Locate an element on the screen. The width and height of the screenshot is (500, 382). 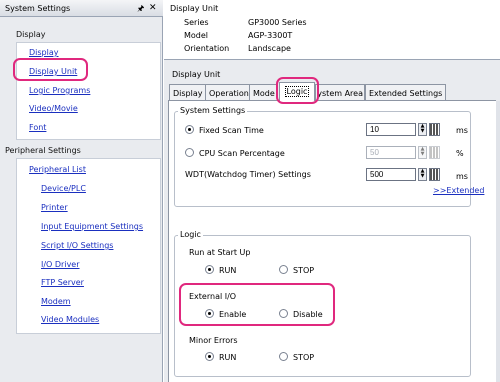
logic-tab-highlight is located at coordinates (297, 90).